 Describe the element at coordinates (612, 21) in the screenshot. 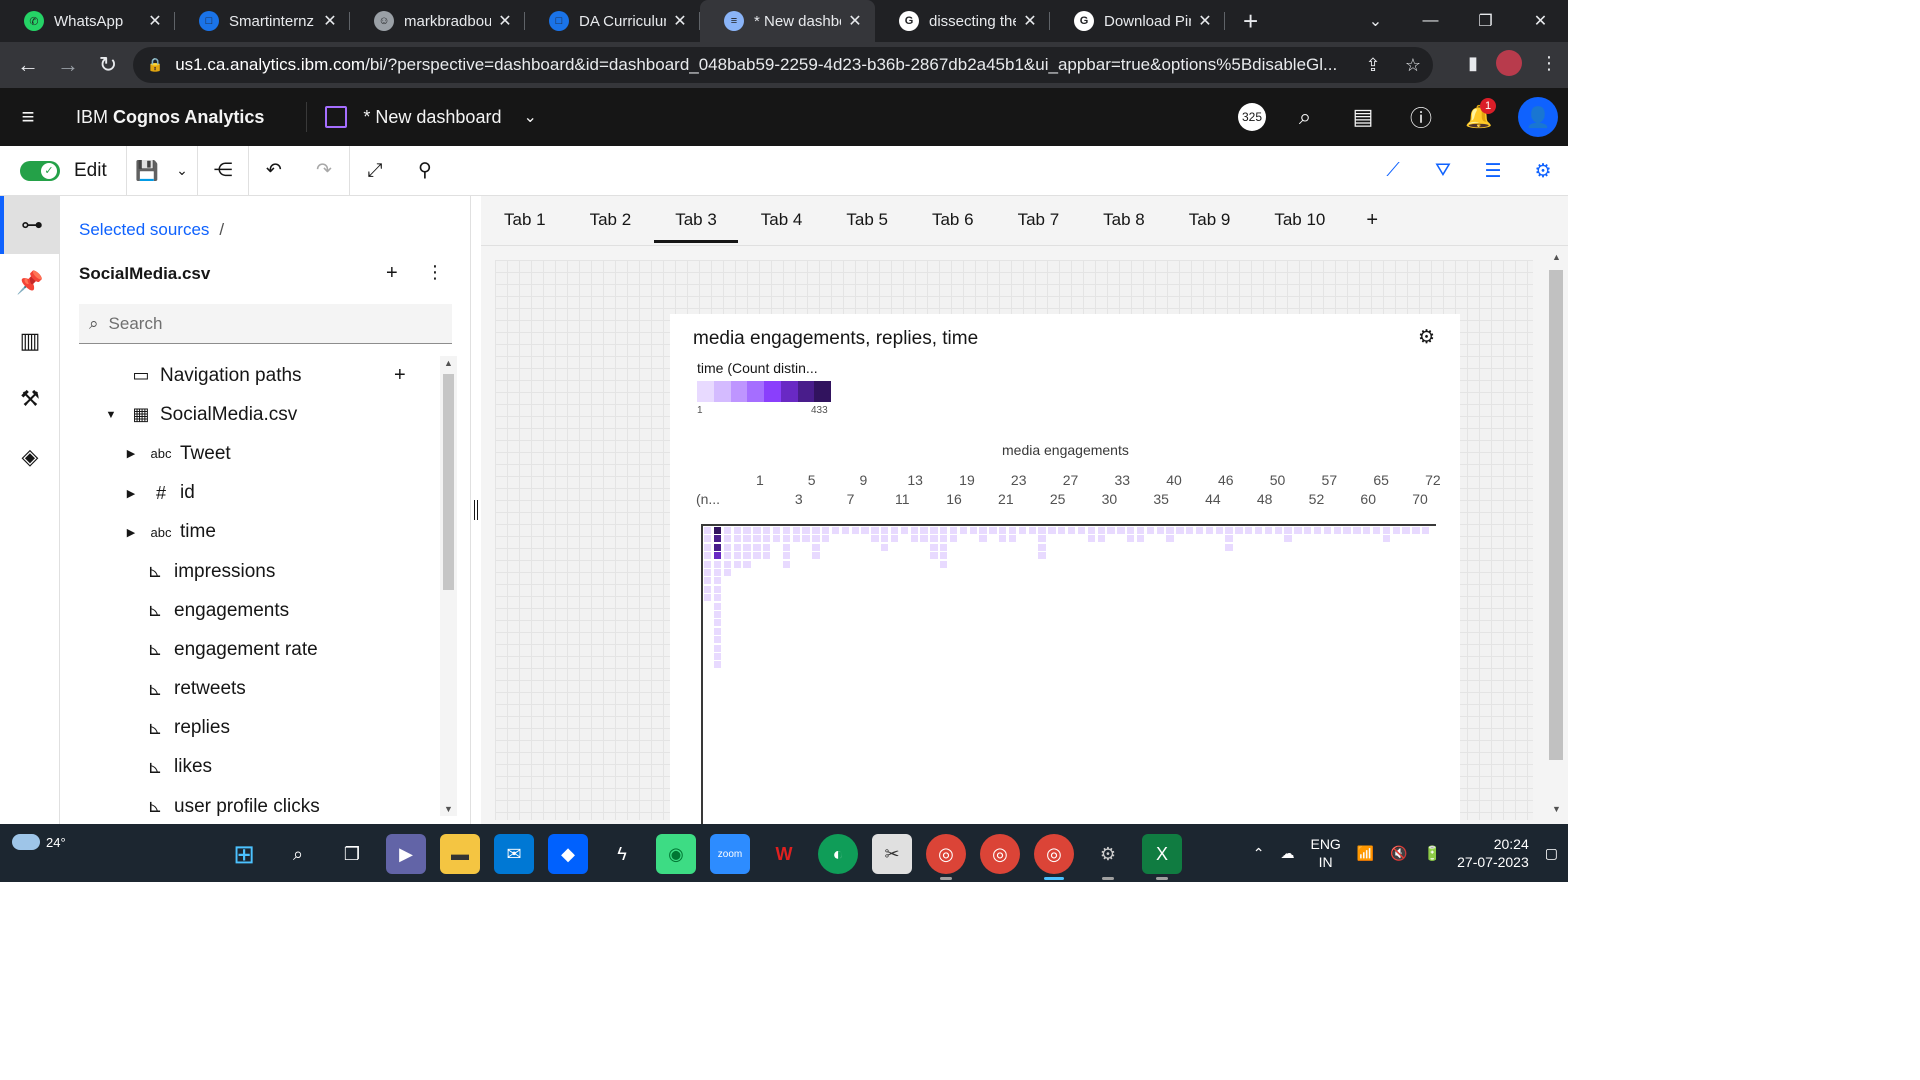

I see `browser-tab: □ DA Curriculum ✕` at that location.